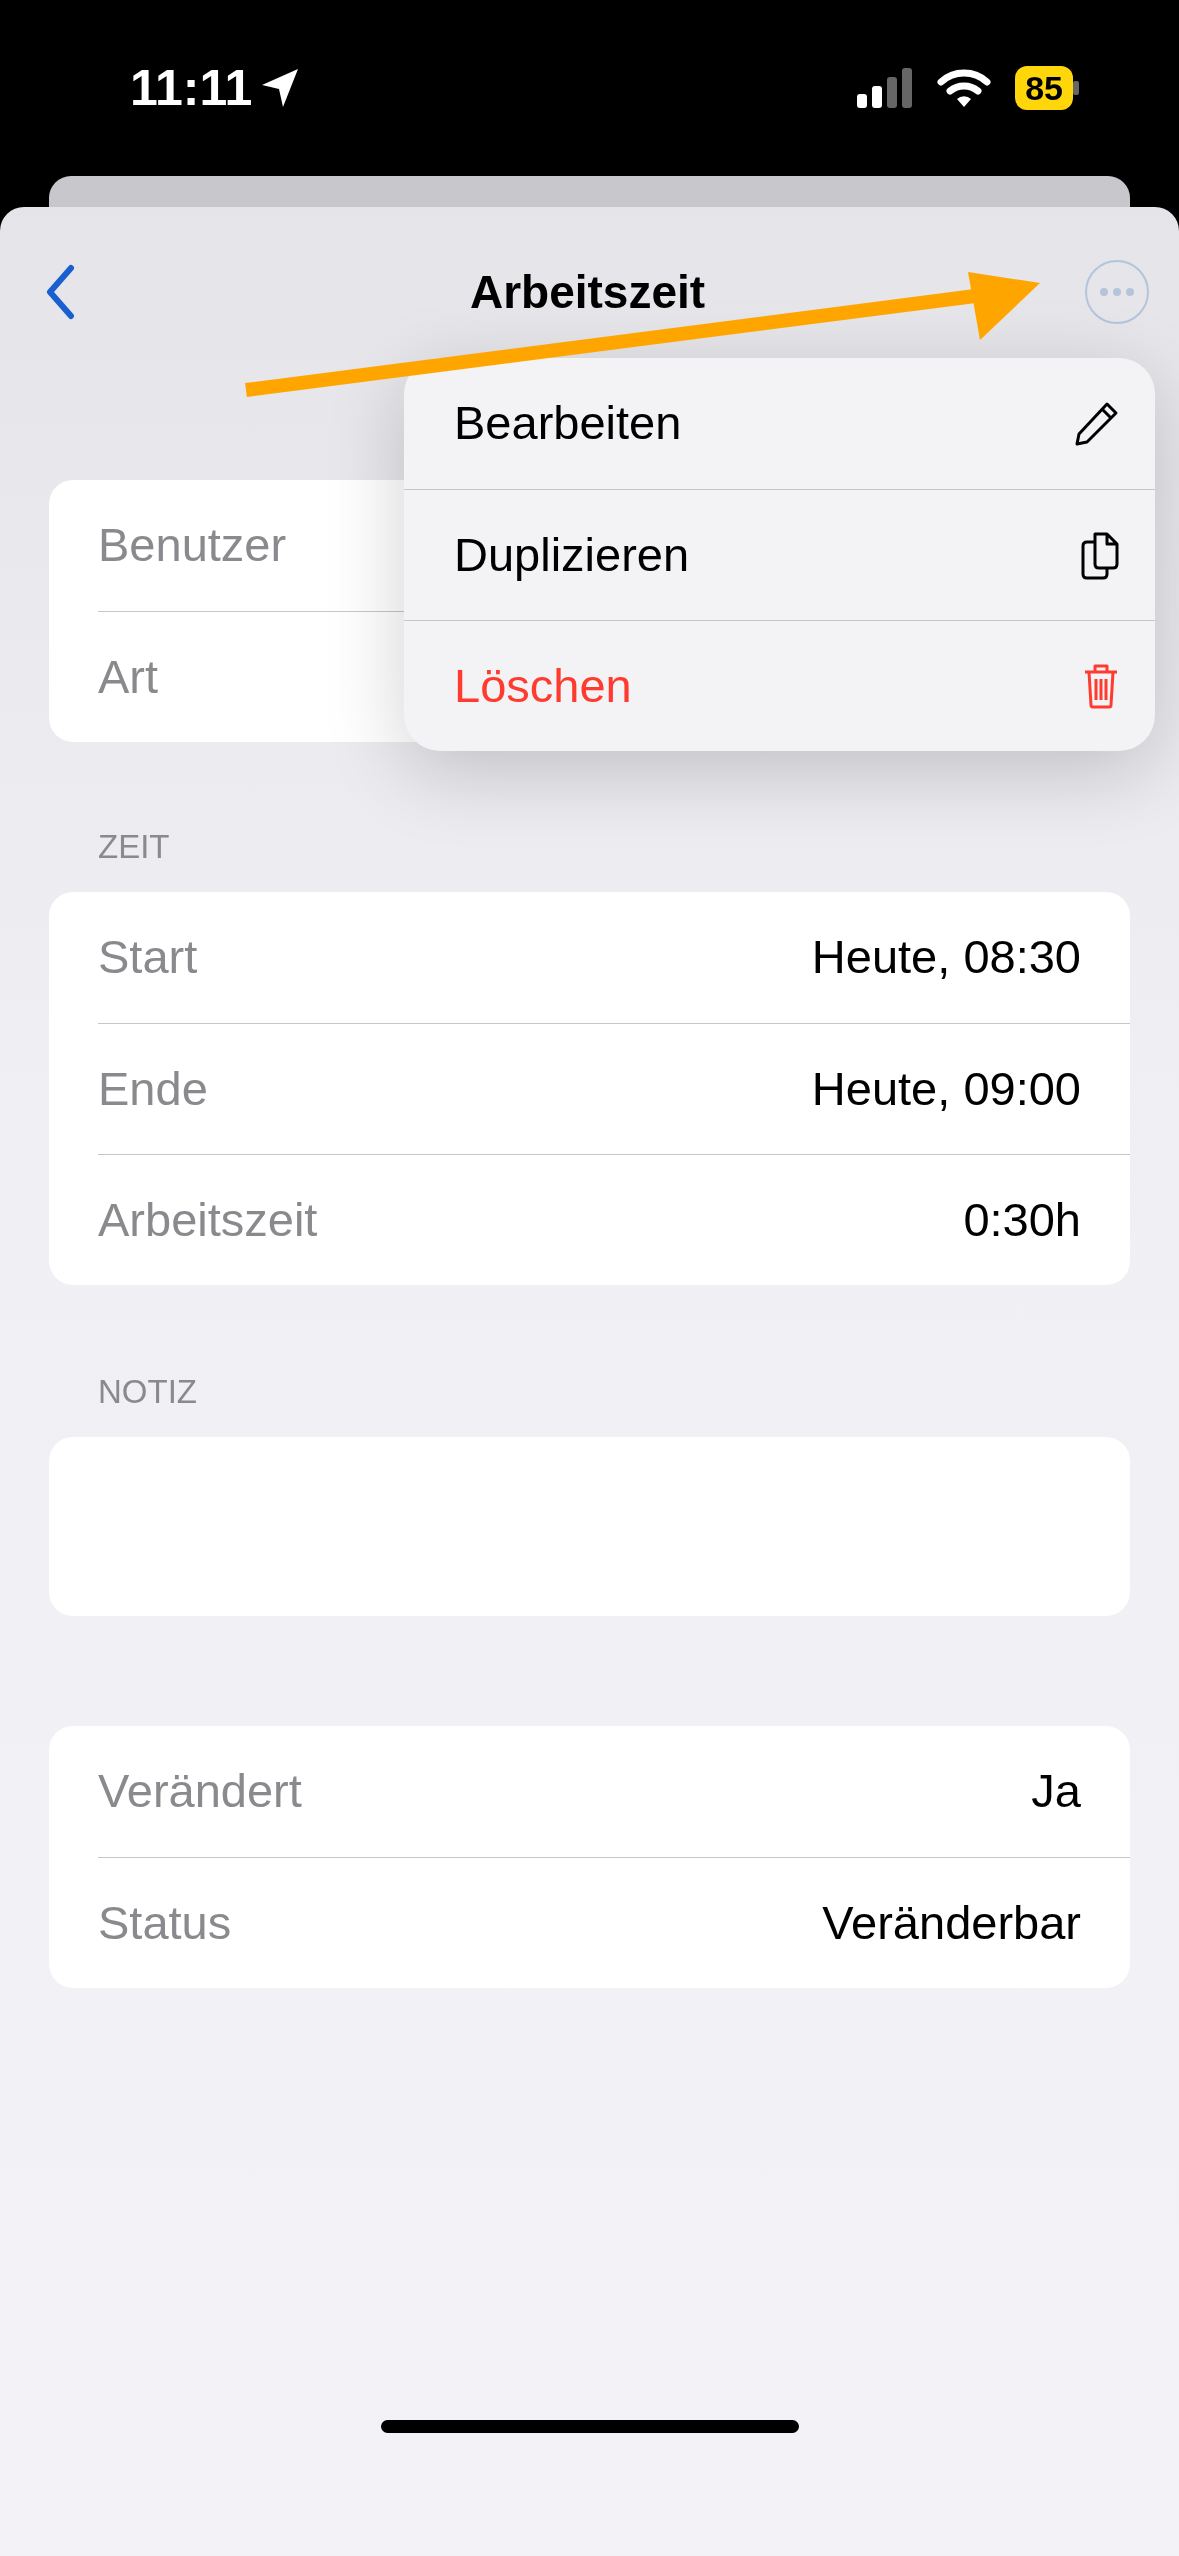 The height and width of the screenshot is (2556, 1179). Describe the element at coordinates (1097, 423) in the screenshot. I see `pencil-icon` at that location.